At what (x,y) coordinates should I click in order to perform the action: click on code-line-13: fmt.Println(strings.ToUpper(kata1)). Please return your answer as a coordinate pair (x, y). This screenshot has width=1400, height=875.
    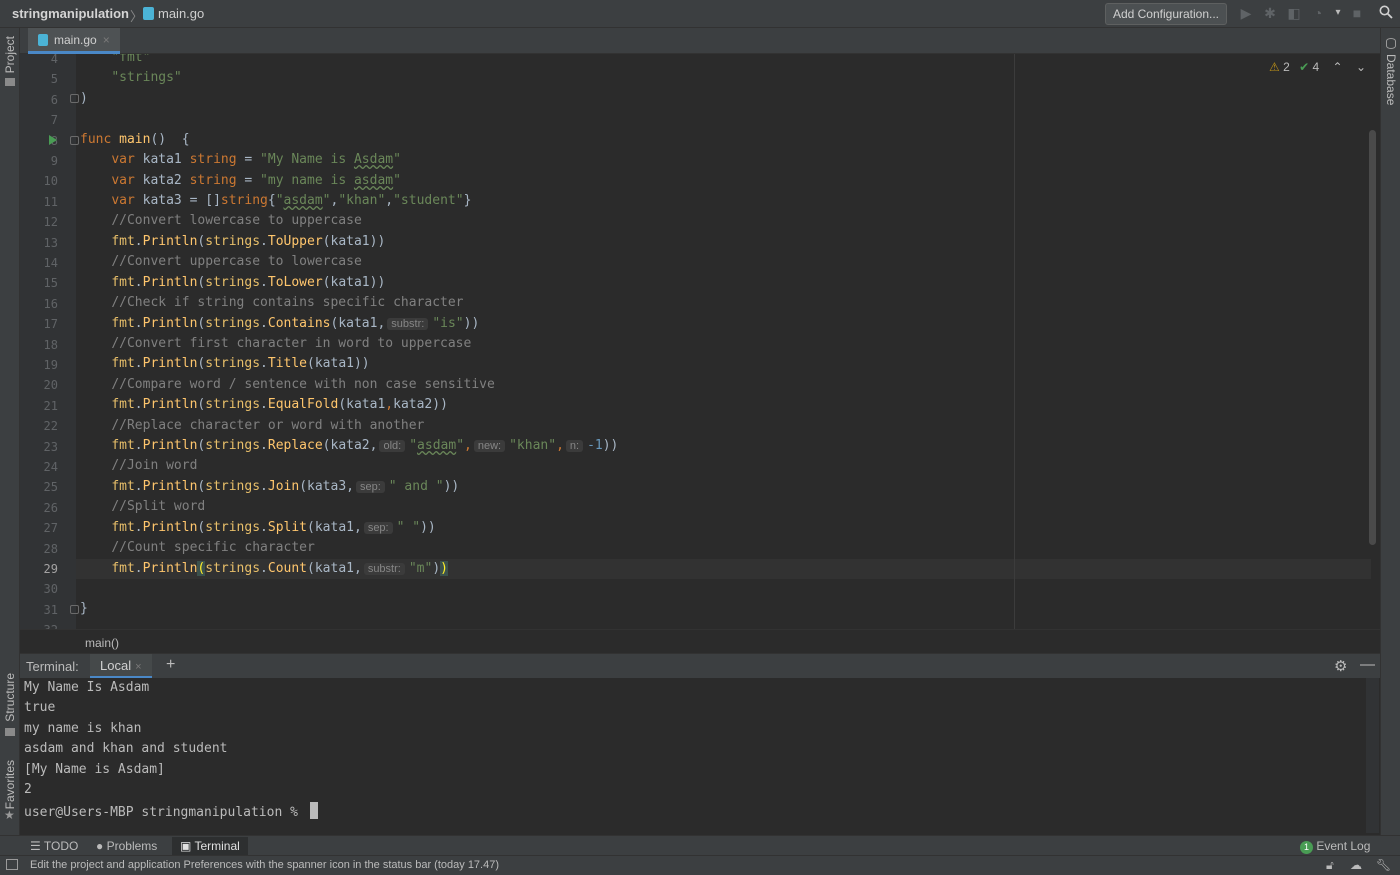
    Looking at the image, I should click on (248, 241).